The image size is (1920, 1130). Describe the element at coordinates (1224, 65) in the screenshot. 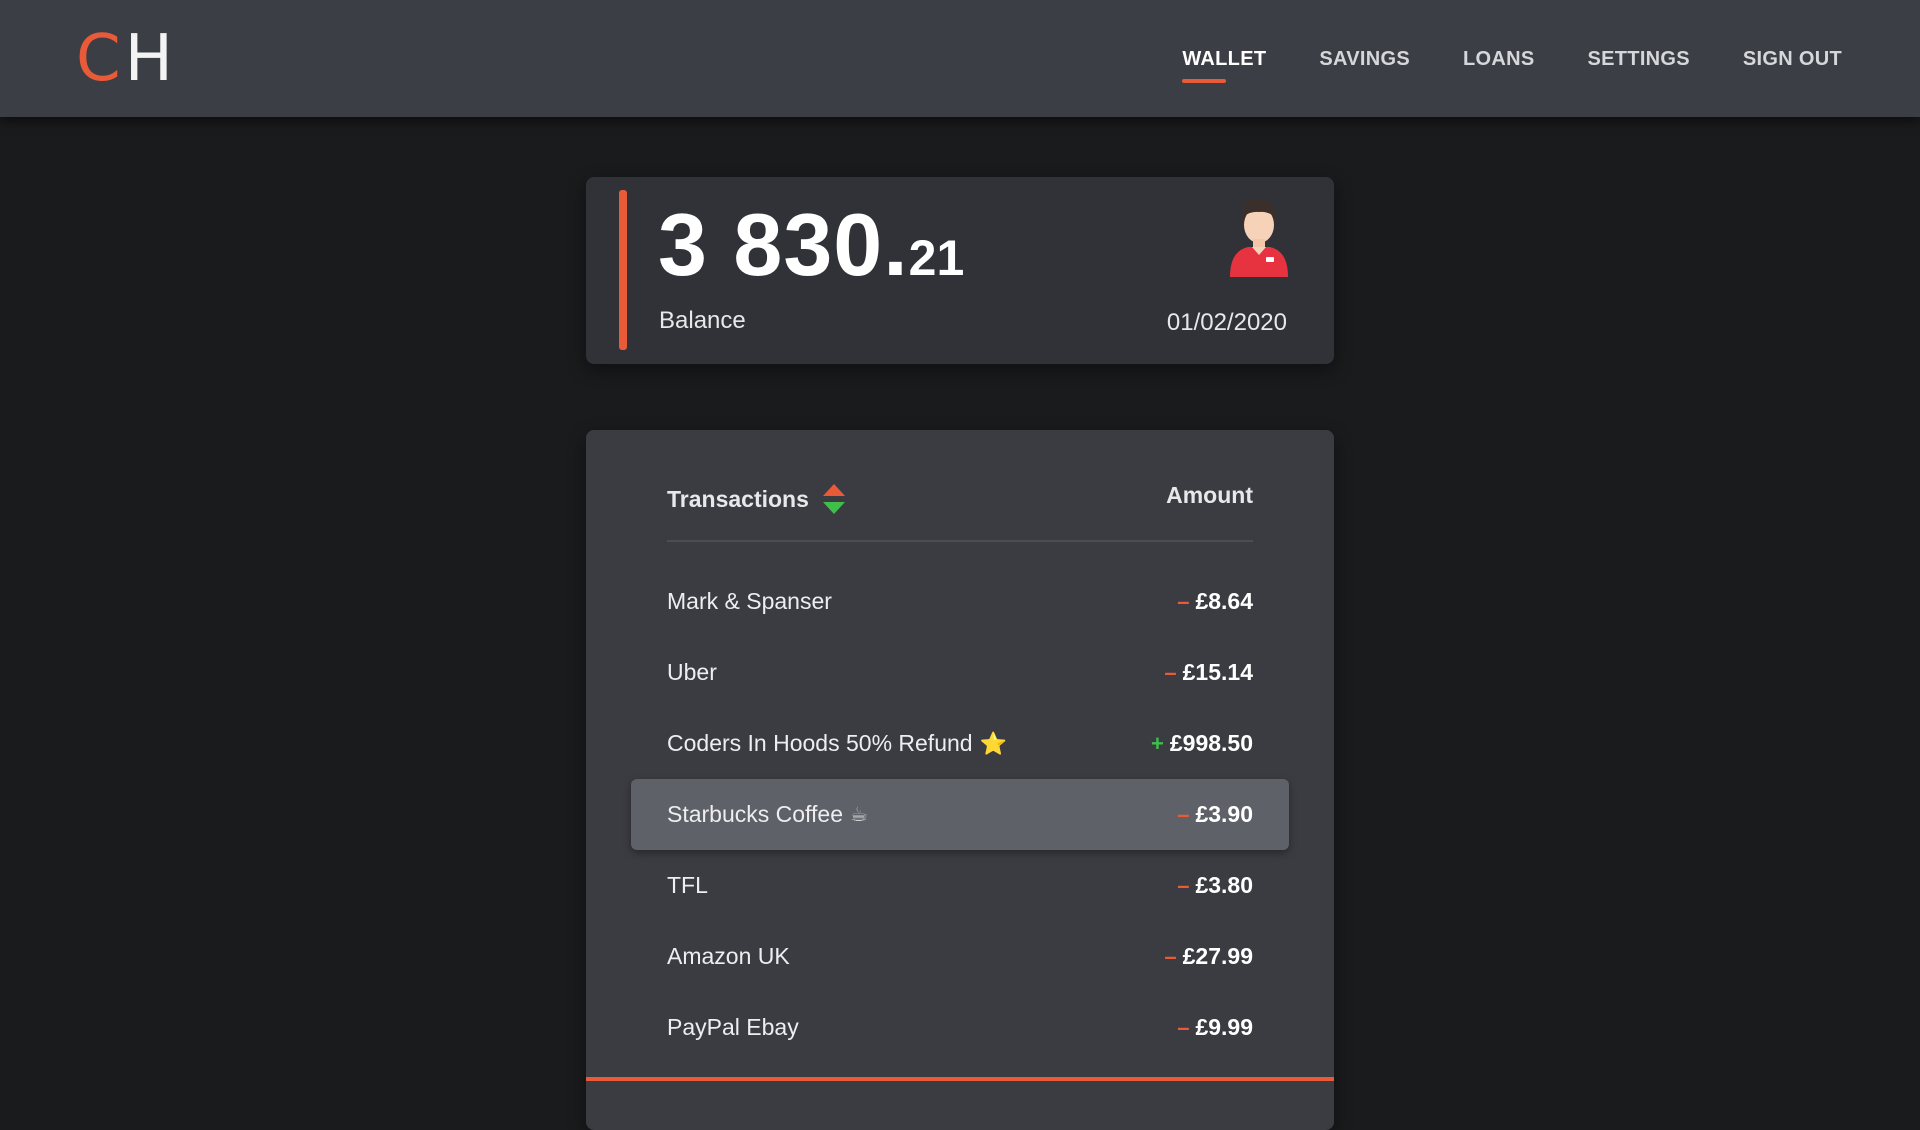

I see `nav-wallet: WALLET` at that location.